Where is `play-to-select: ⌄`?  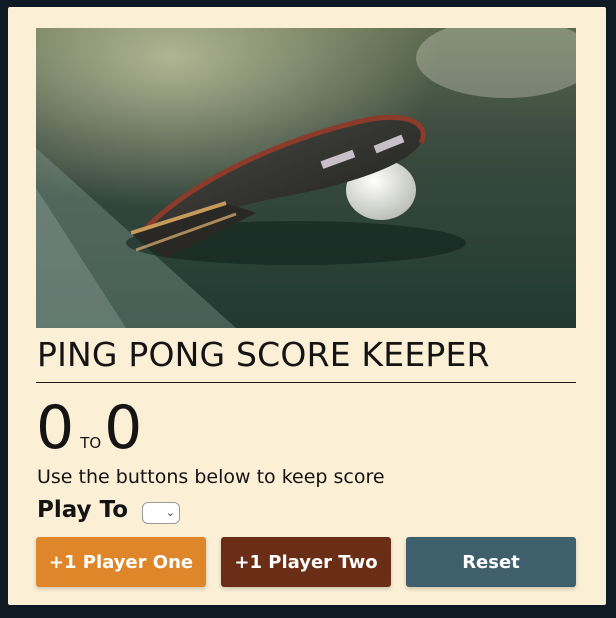
play-to-select: ⌄ is located at coordinates (161, 513).